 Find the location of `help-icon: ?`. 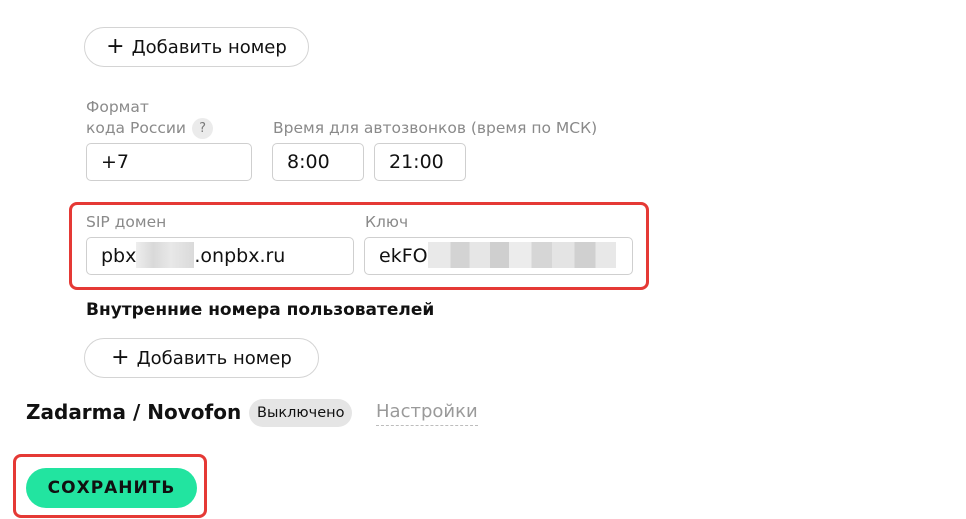

help-icon: ? is located at coordinates (203, 128).